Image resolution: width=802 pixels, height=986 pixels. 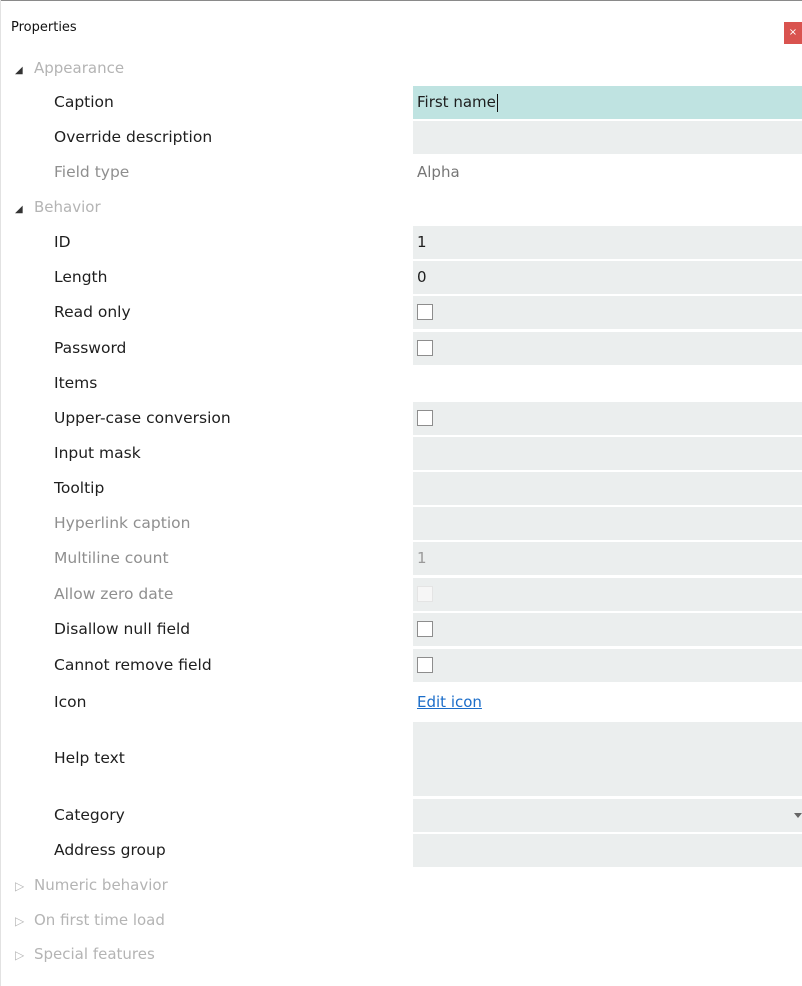 I want to click on property-row-override-description: Override description, so click(x=401, y=137).